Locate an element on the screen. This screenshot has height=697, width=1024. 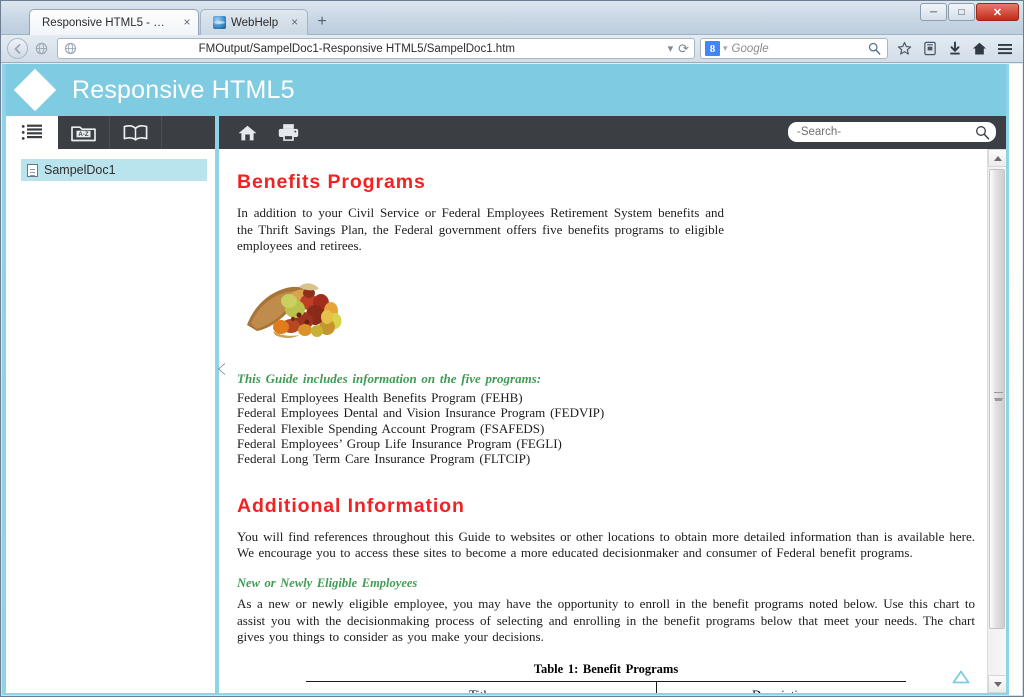
arrow-left-icon is located at coordinates (17, 48).